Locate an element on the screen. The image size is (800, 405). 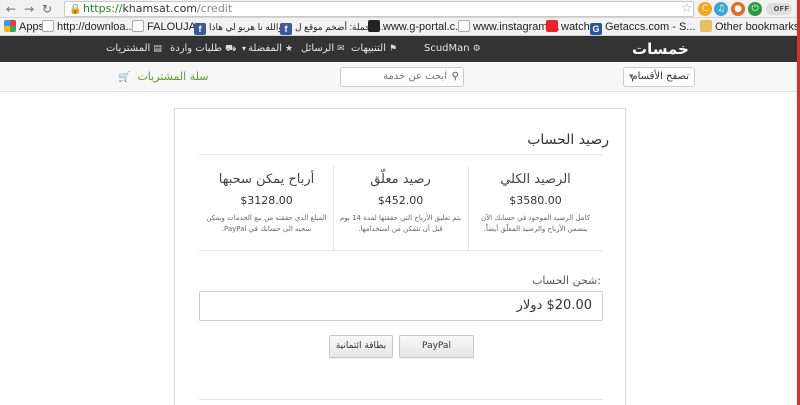
back-icon: ← is located at coordinates (11, 9).